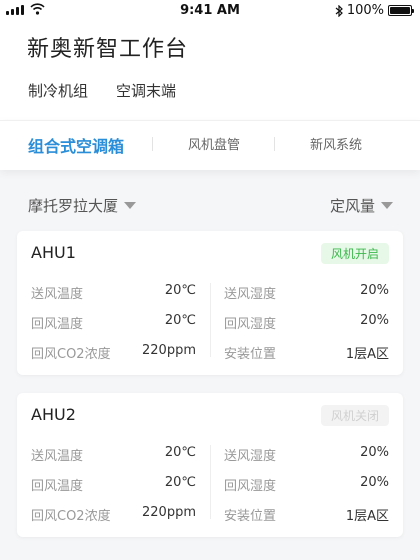  I want to click on status-bar: 9:41 AM 100%, so click(210, 11).